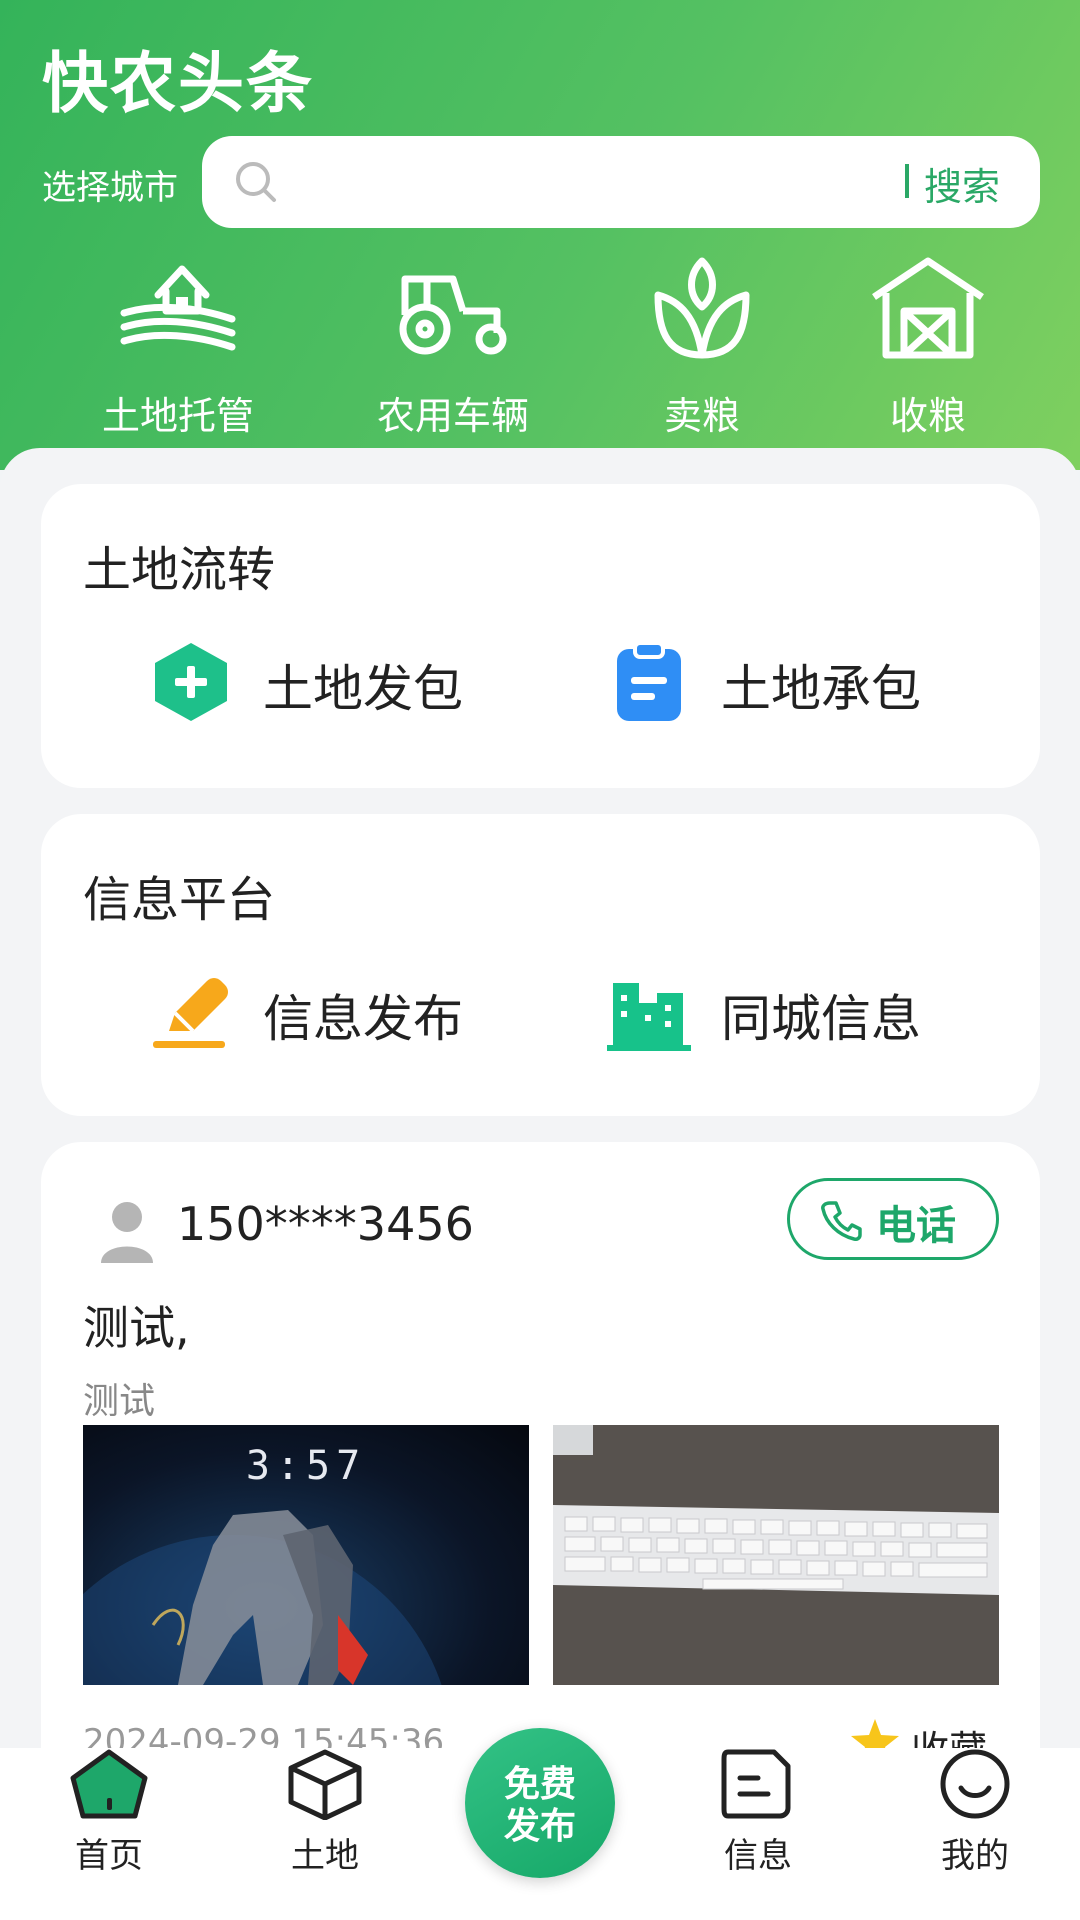  What do you see at coordinates (702, 308) in the screenshot?
I see `grain-icon` at bounding box center [702, 308].